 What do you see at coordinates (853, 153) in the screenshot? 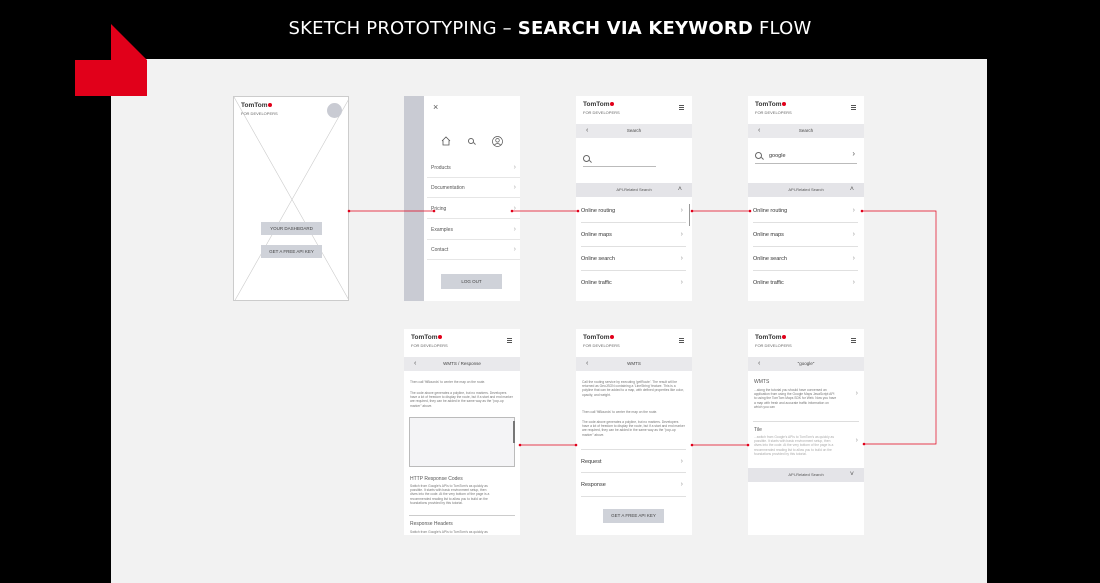
I see `submit-arrow-icon: ›` at bounding box center [853, 153].